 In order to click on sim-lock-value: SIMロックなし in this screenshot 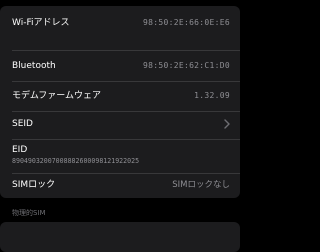, I will do `click(201, 185)`.